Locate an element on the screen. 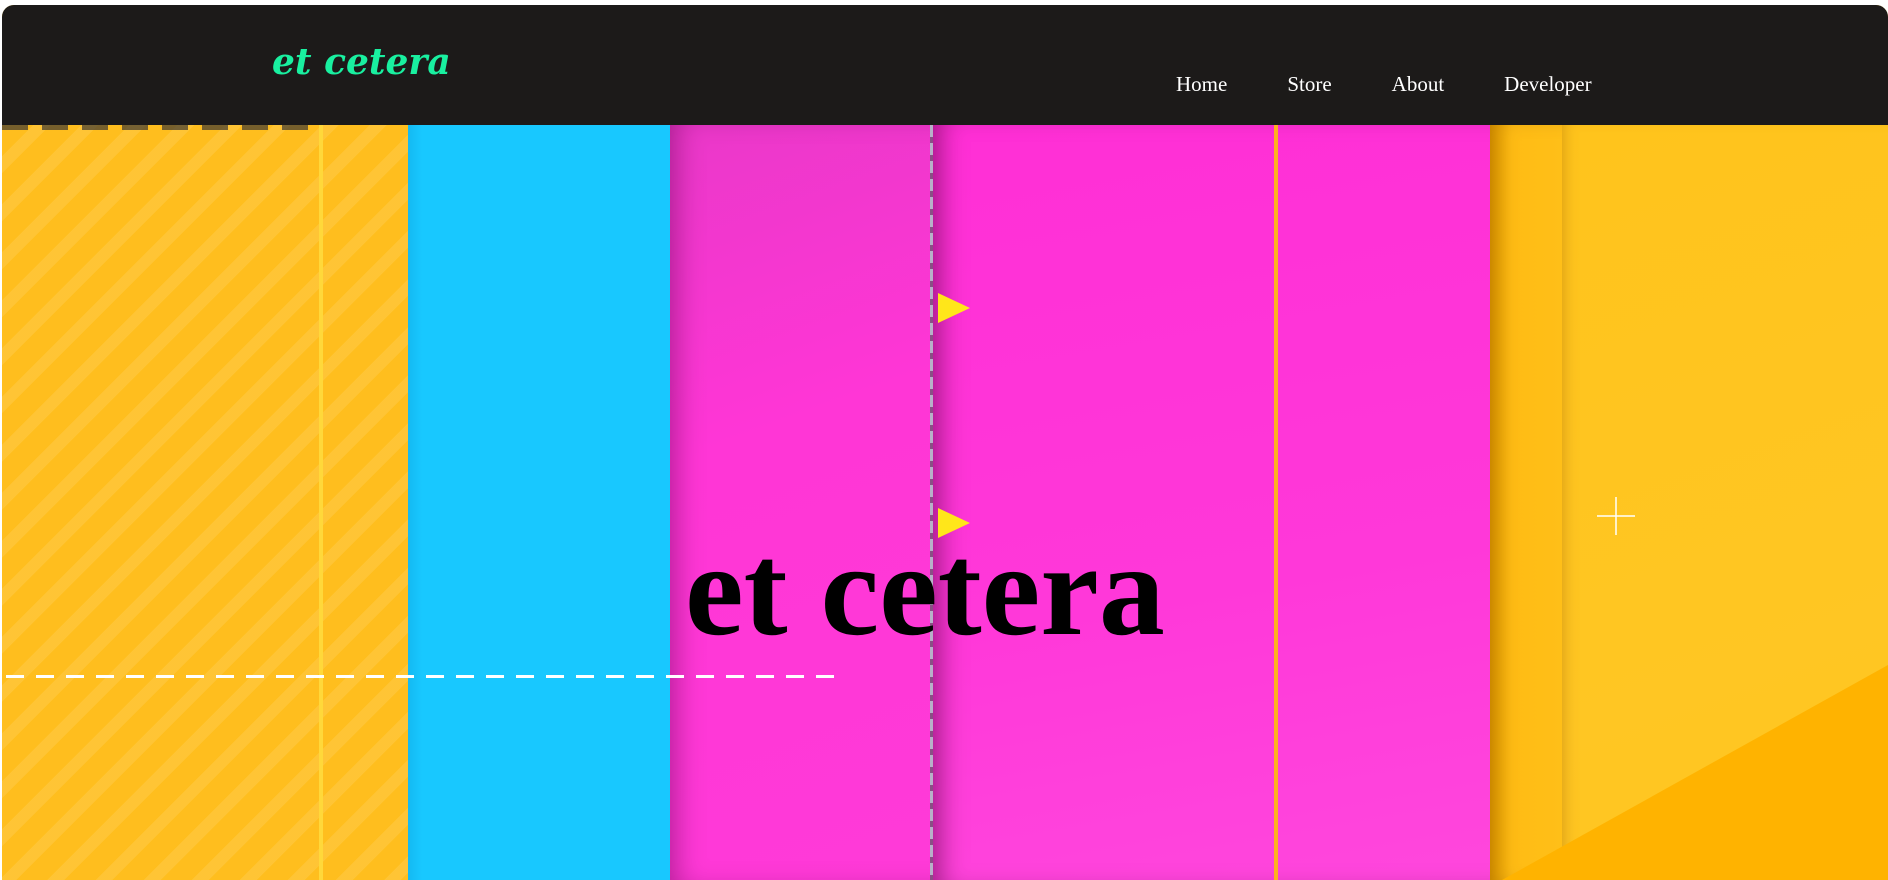 The height and width of the screenshot is (880, 1888). play-triangle-icon is located at coordinates (954, 308).